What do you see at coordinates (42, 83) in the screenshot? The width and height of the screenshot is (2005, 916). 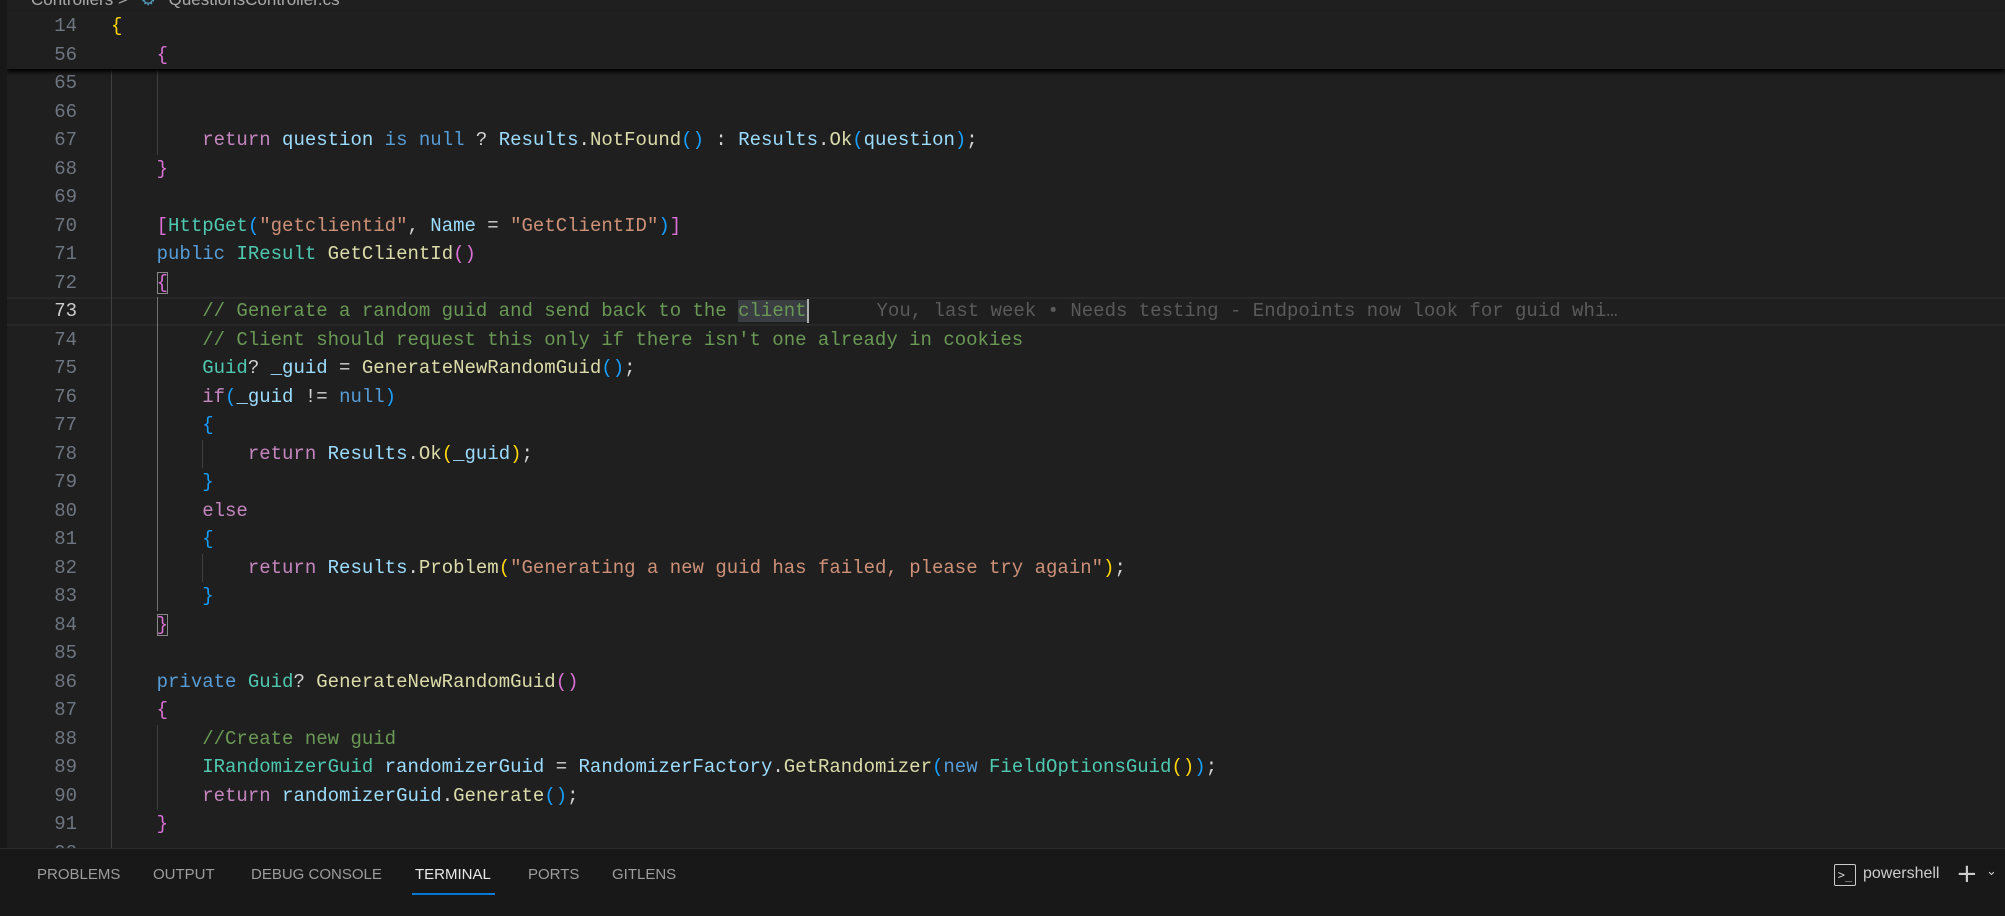 I see `line-number: 65` at bounding box center [42, 83].